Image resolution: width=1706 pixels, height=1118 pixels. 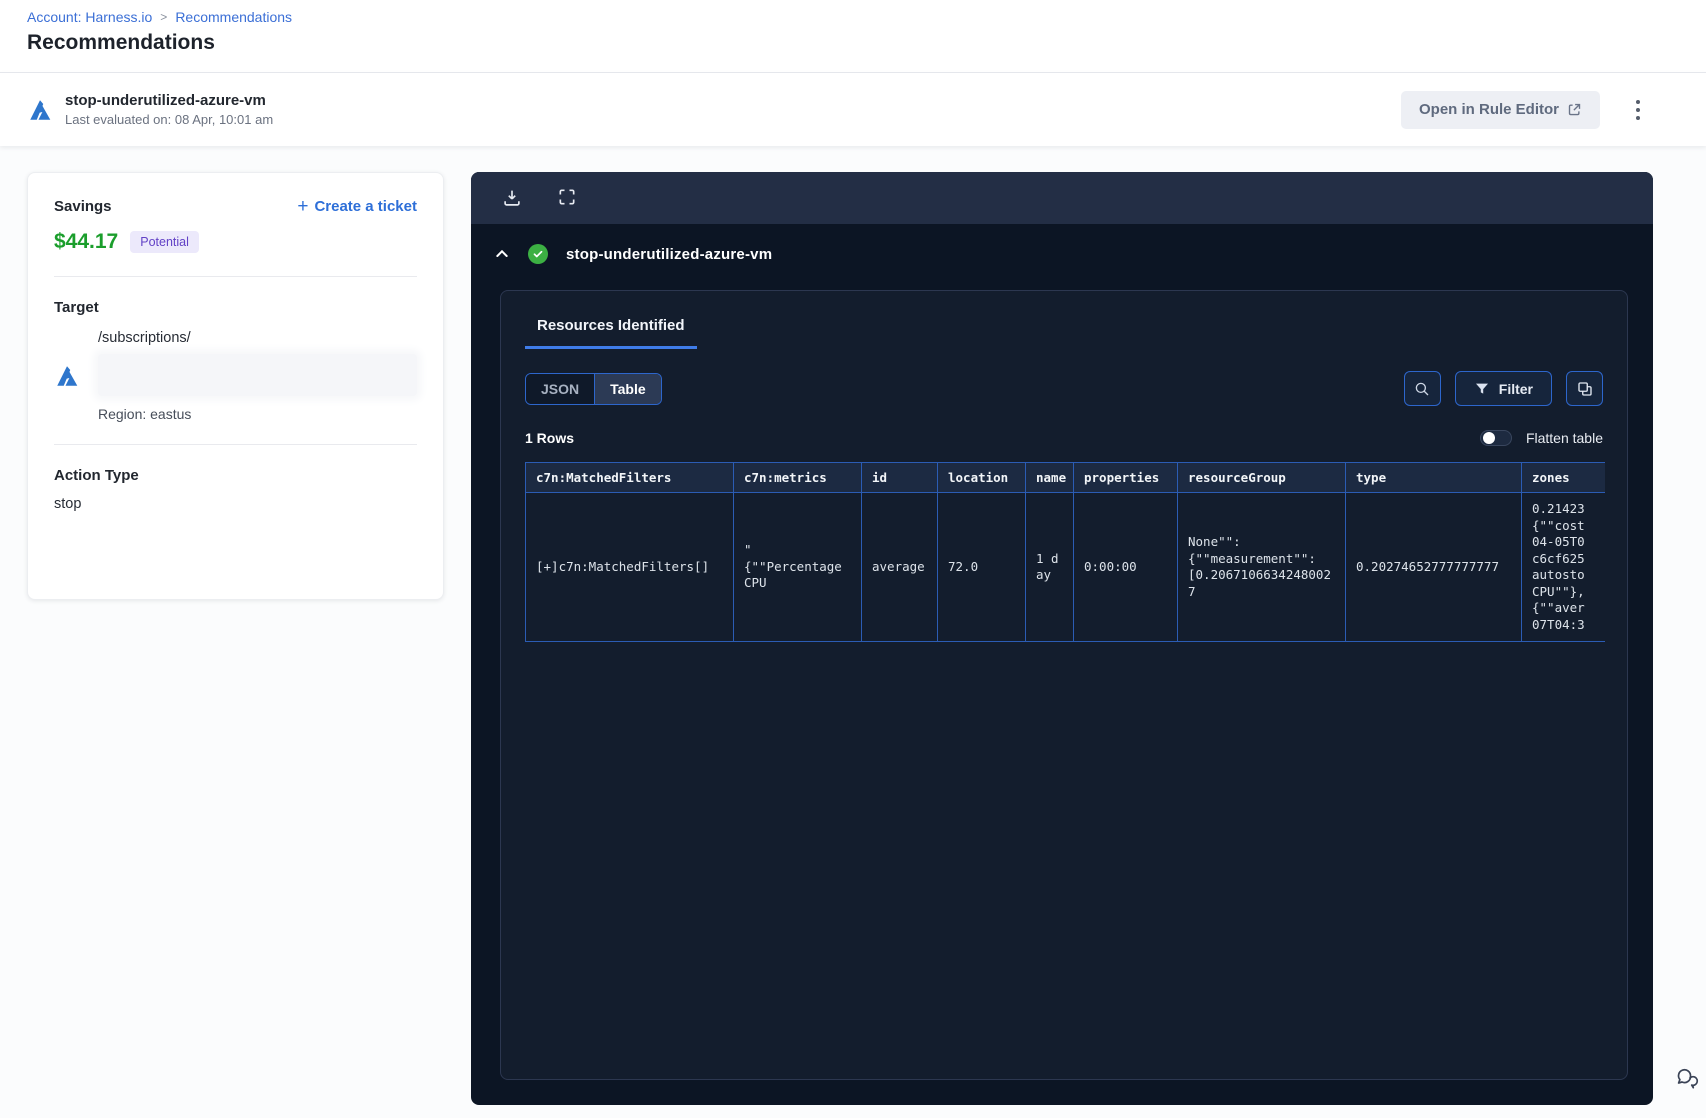 What do you see at coordinates (568, 198) in the screenshot?
I see `fullscreen-icon` at bounding box center [568, 198].